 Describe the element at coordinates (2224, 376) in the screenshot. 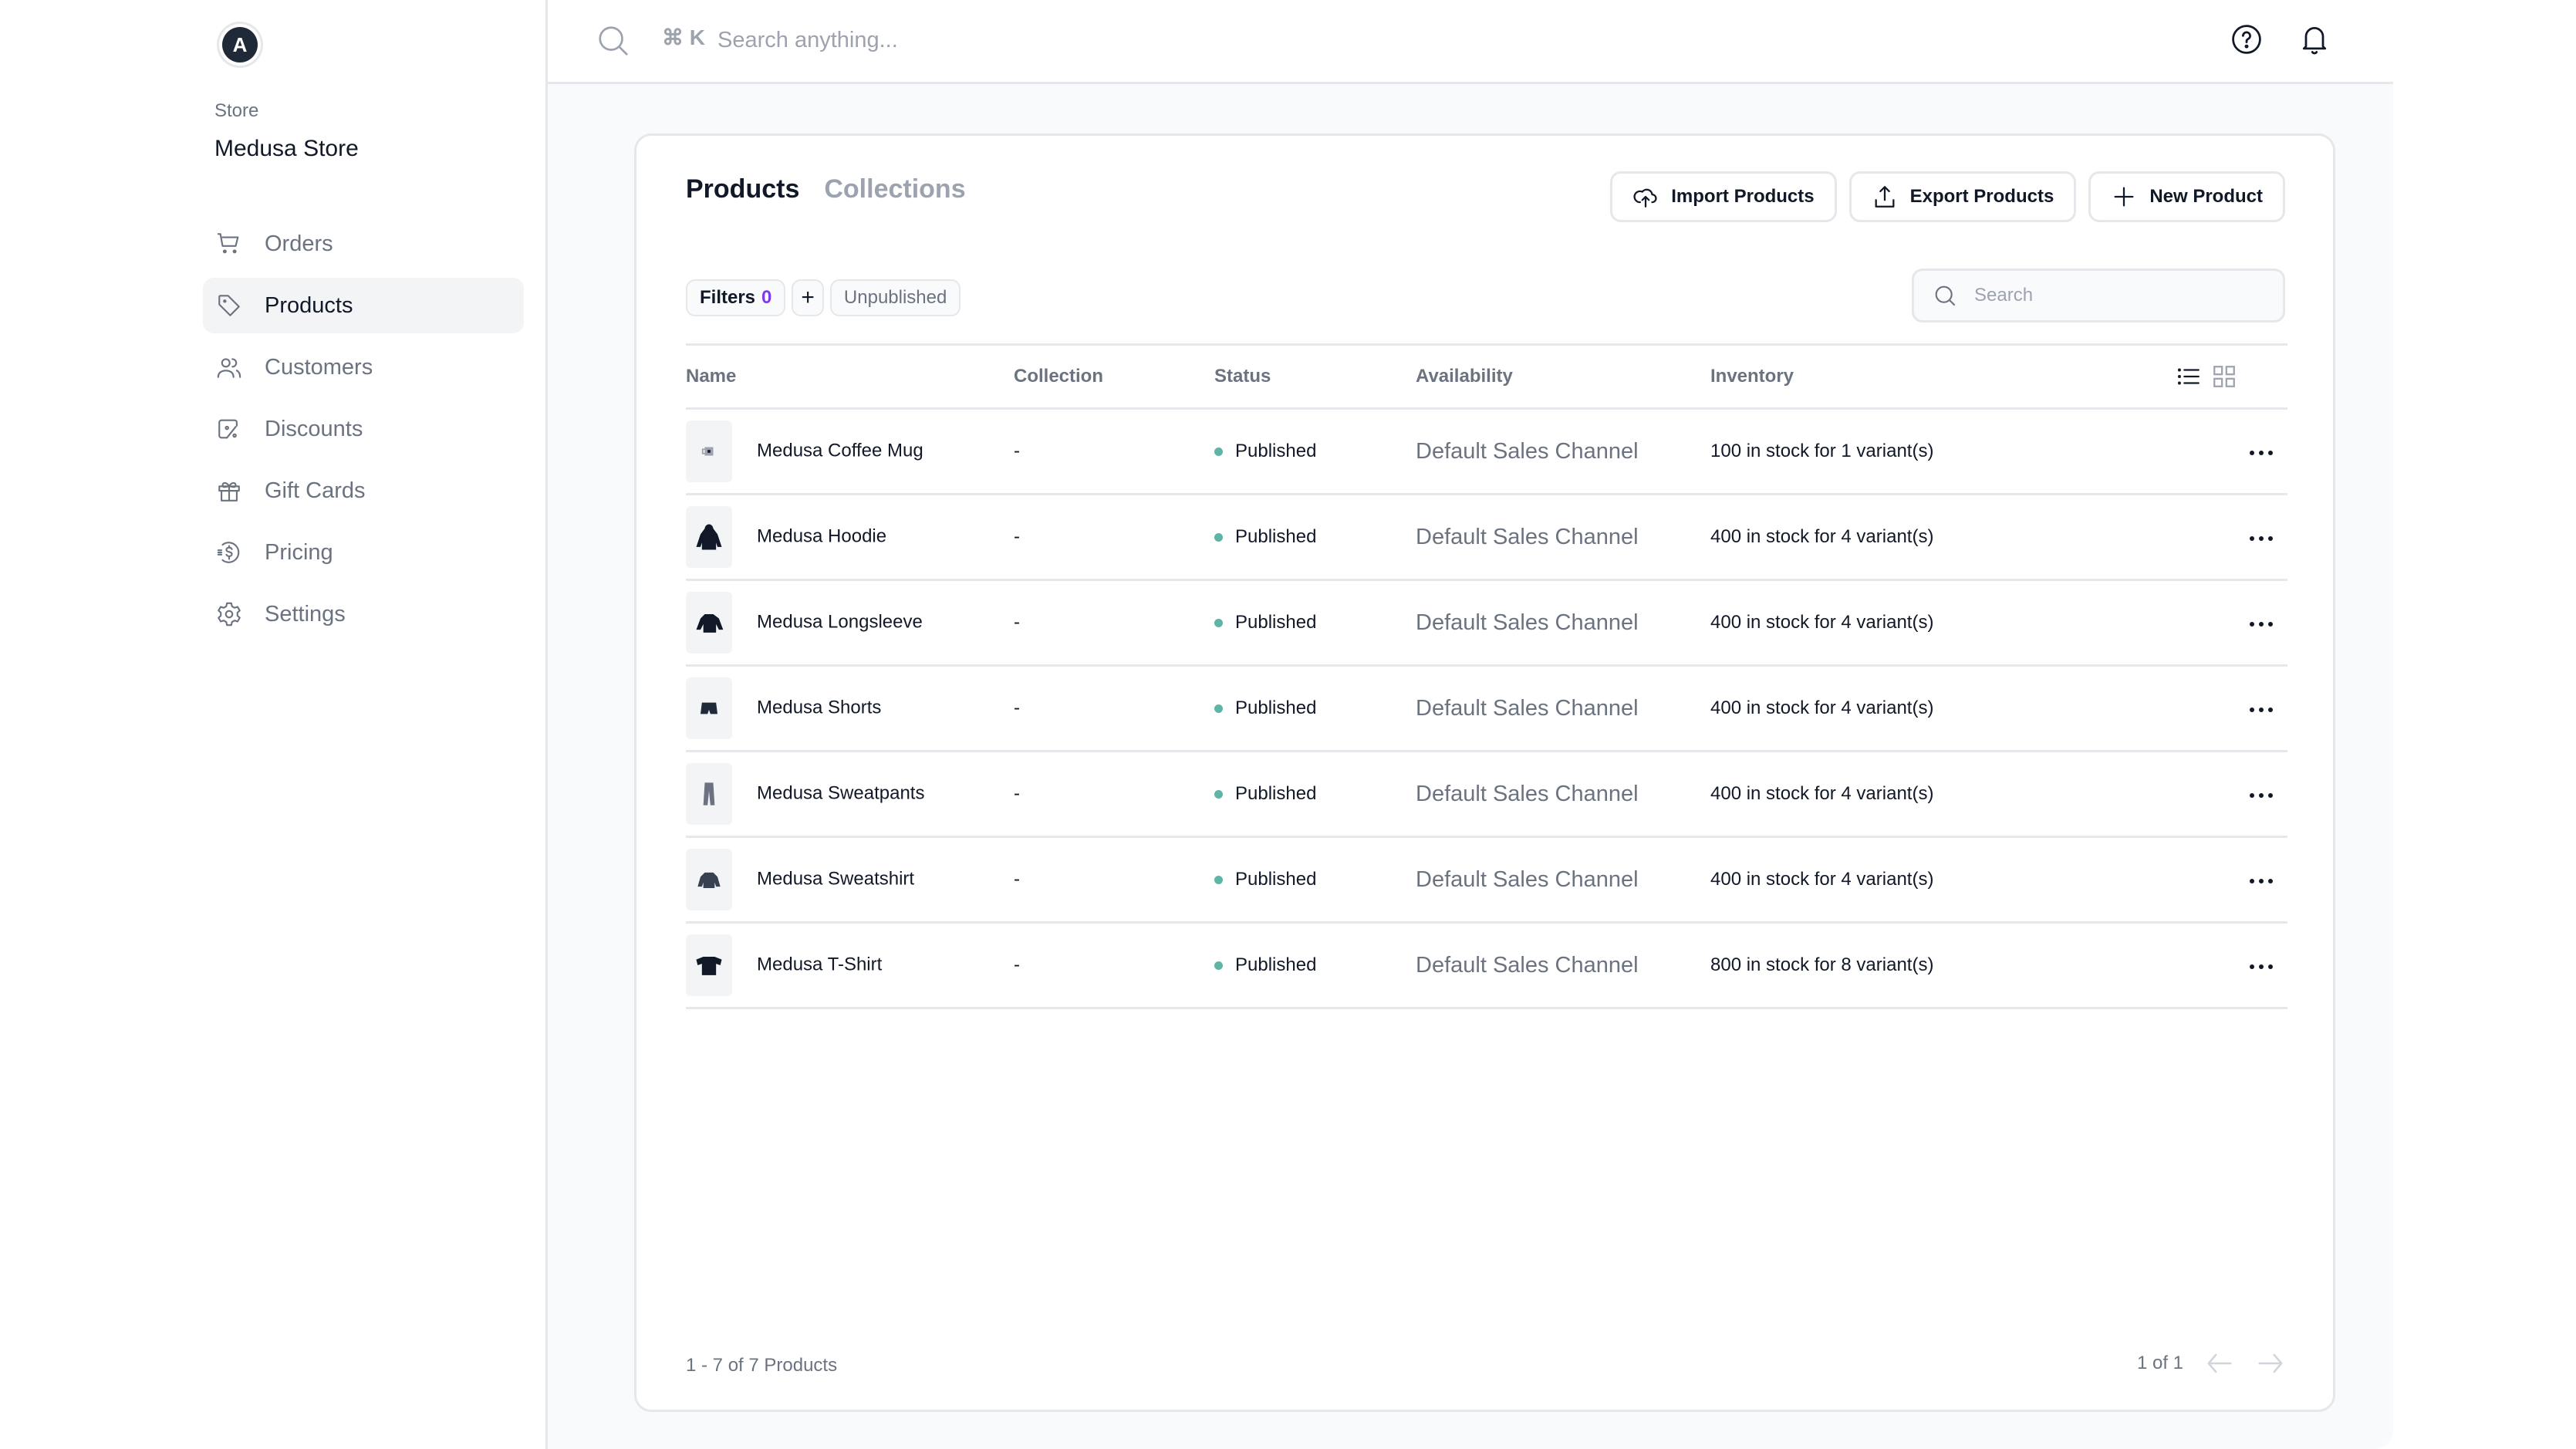

I see `grid-view-icon` at that location.